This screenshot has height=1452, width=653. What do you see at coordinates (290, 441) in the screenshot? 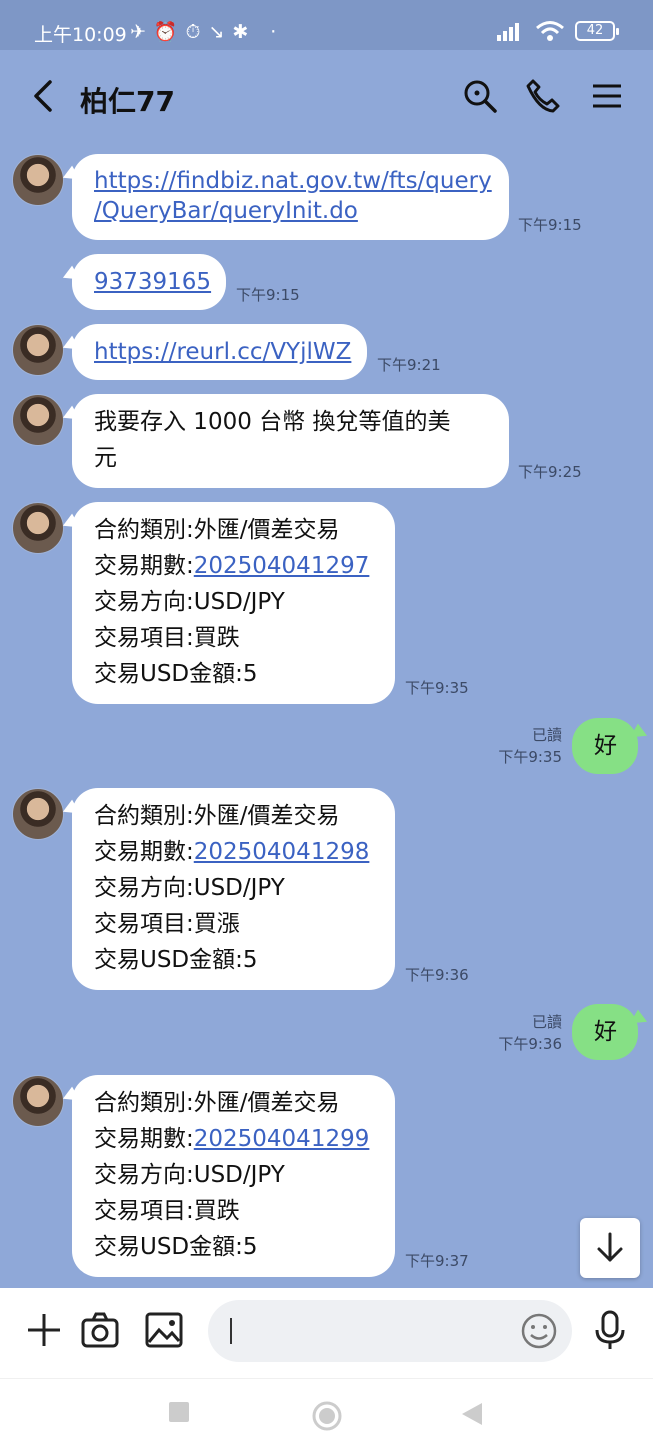
I see `message-bubble: 我要存入 1000 台幣 換兌等值的美 元` at bounding box center [290, 441].